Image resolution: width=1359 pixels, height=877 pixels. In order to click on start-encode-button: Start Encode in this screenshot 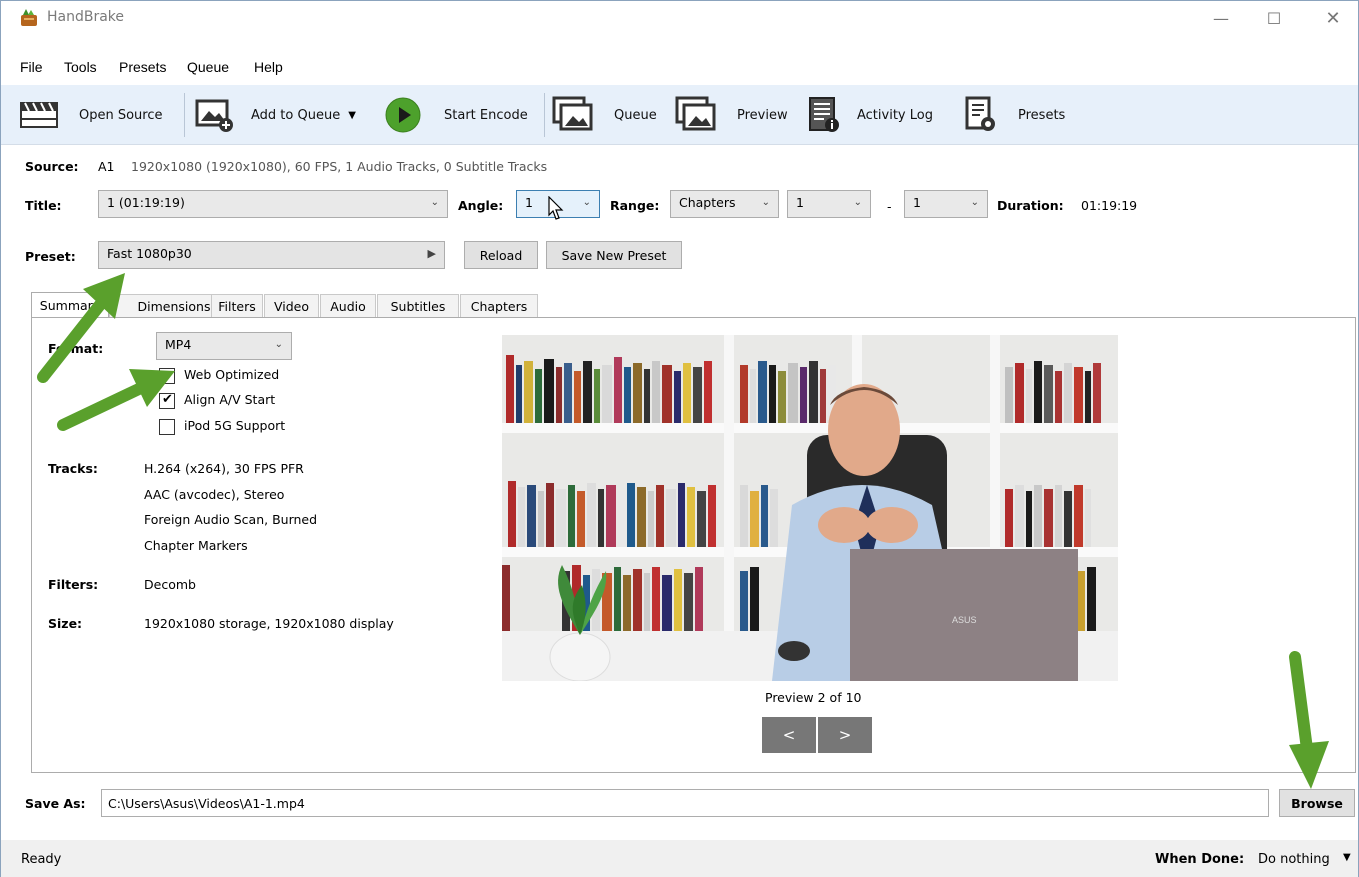, I will do `click(456, 115)`.